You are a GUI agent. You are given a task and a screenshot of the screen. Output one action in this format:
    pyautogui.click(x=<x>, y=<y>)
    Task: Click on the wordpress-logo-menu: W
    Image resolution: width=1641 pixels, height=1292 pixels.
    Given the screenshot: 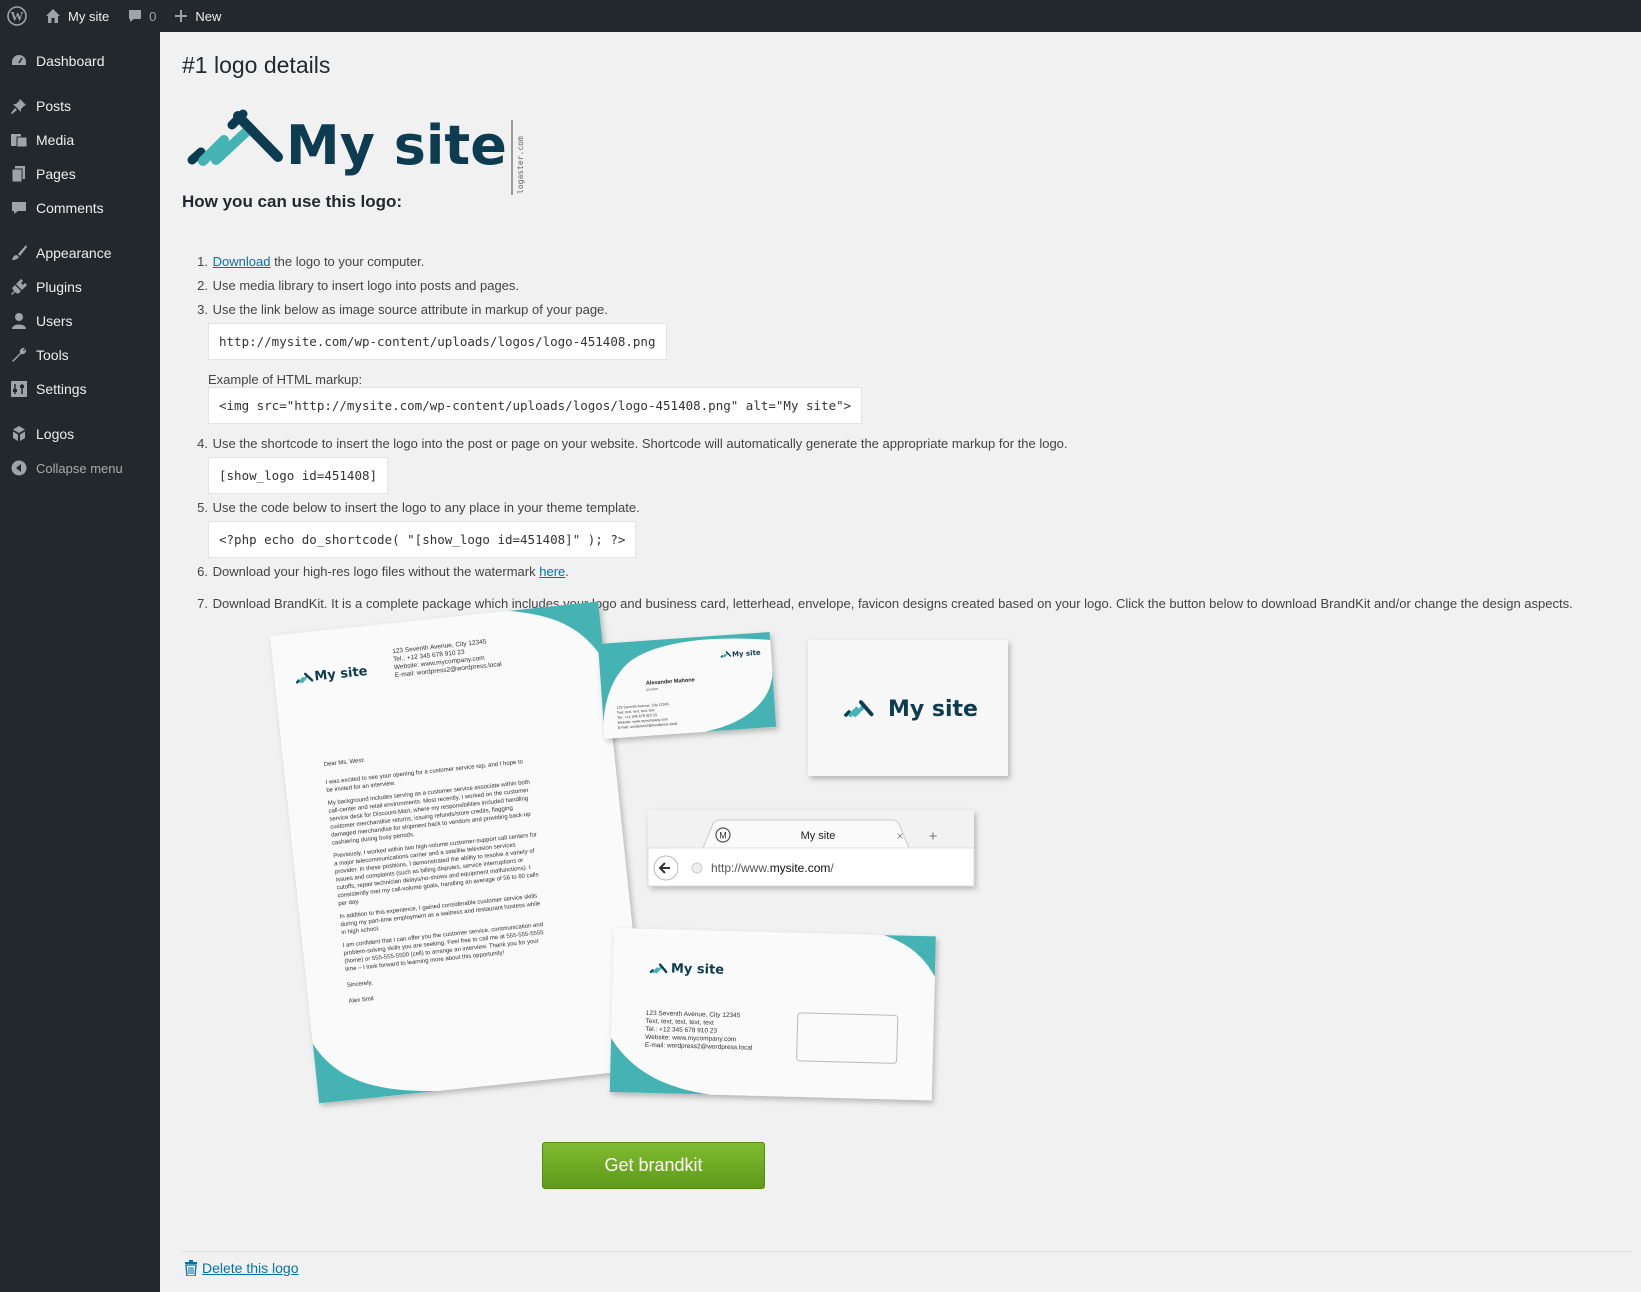 What is the action you would take?
    pyautogui.click(x=18, y=16)
    